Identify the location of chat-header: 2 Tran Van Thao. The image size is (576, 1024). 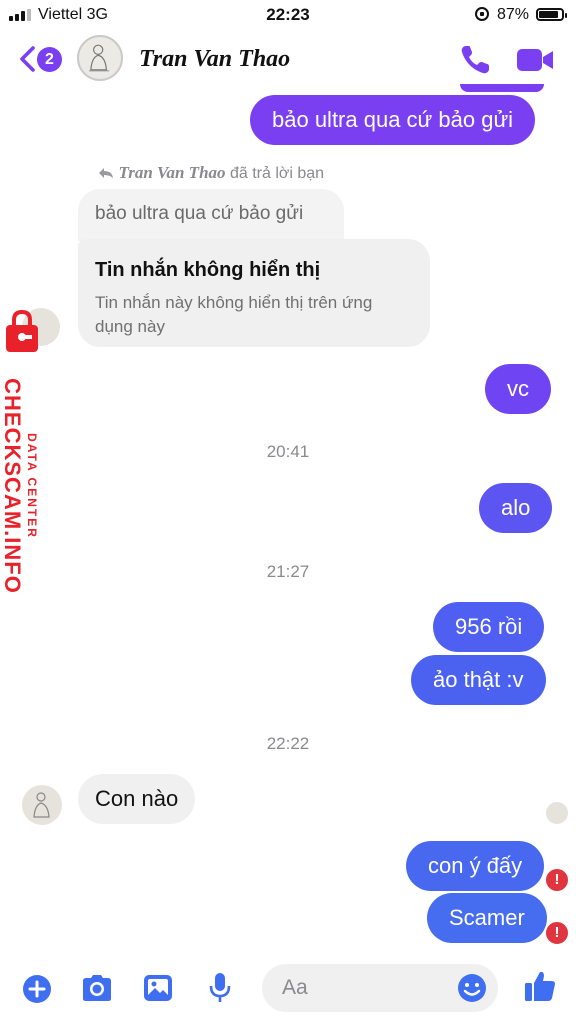
(288, 59).